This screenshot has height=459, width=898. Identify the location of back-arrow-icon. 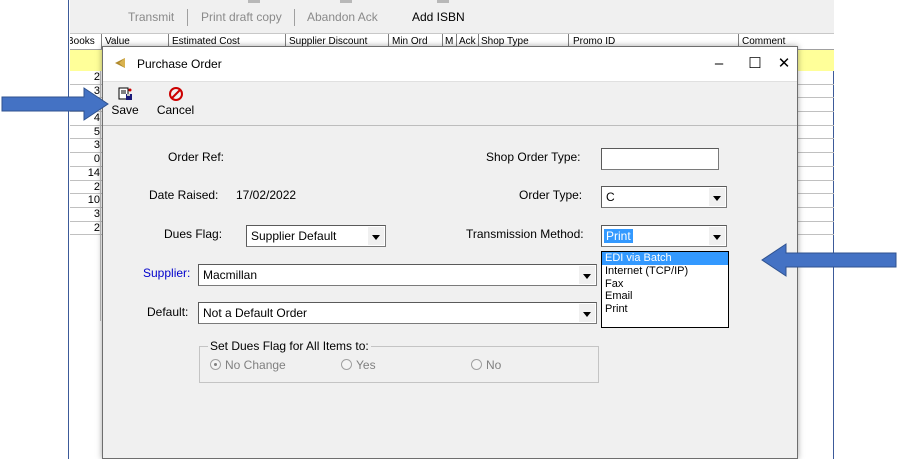
(120, 63).